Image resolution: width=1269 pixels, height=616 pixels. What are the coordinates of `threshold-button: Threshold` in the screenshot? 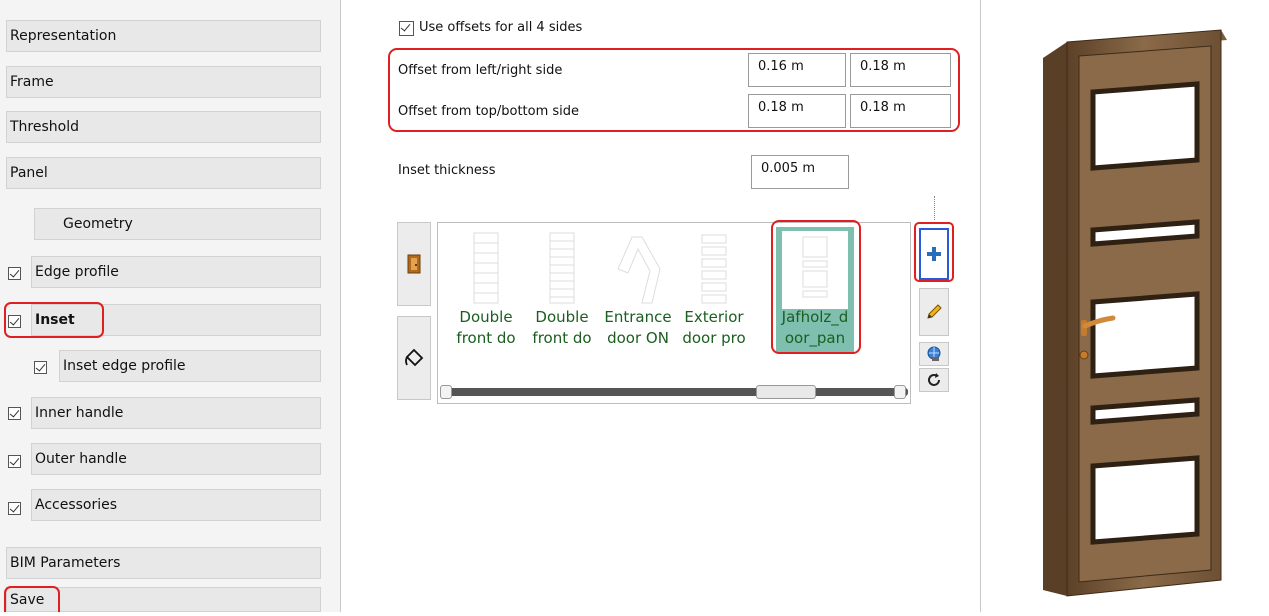 It's located at (163, 127).